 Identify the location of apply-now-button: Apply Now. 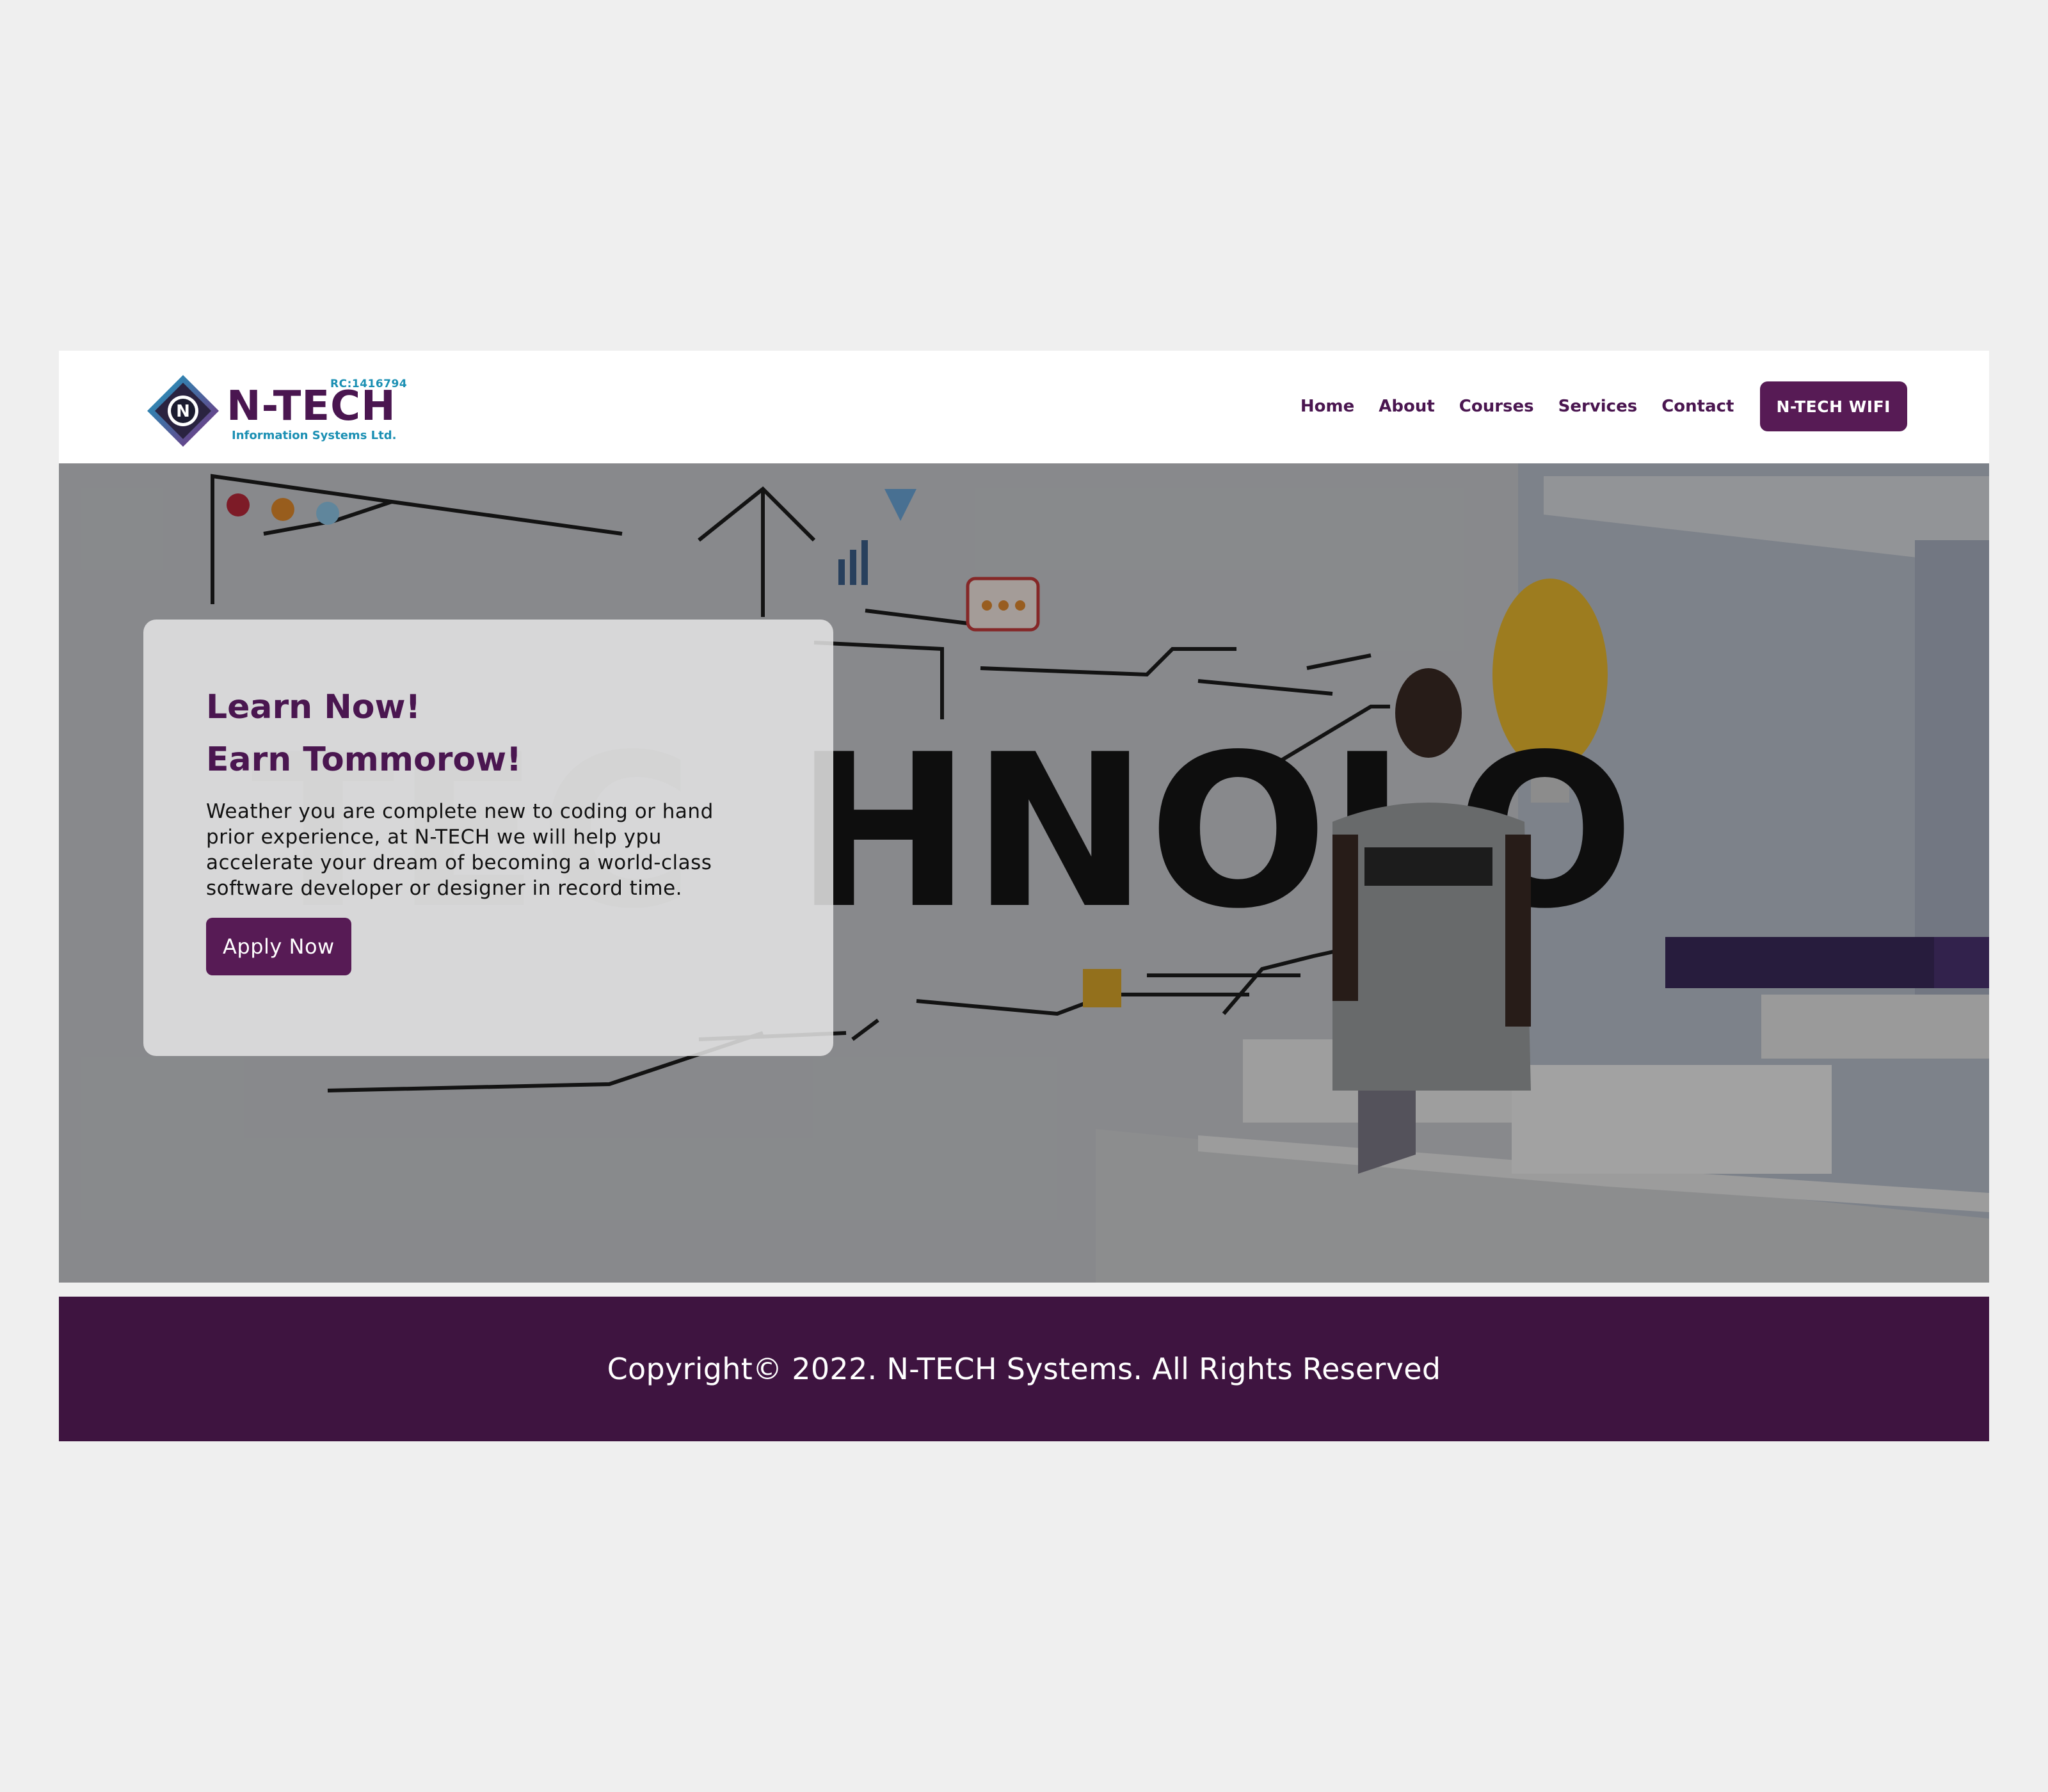
(278, 946).